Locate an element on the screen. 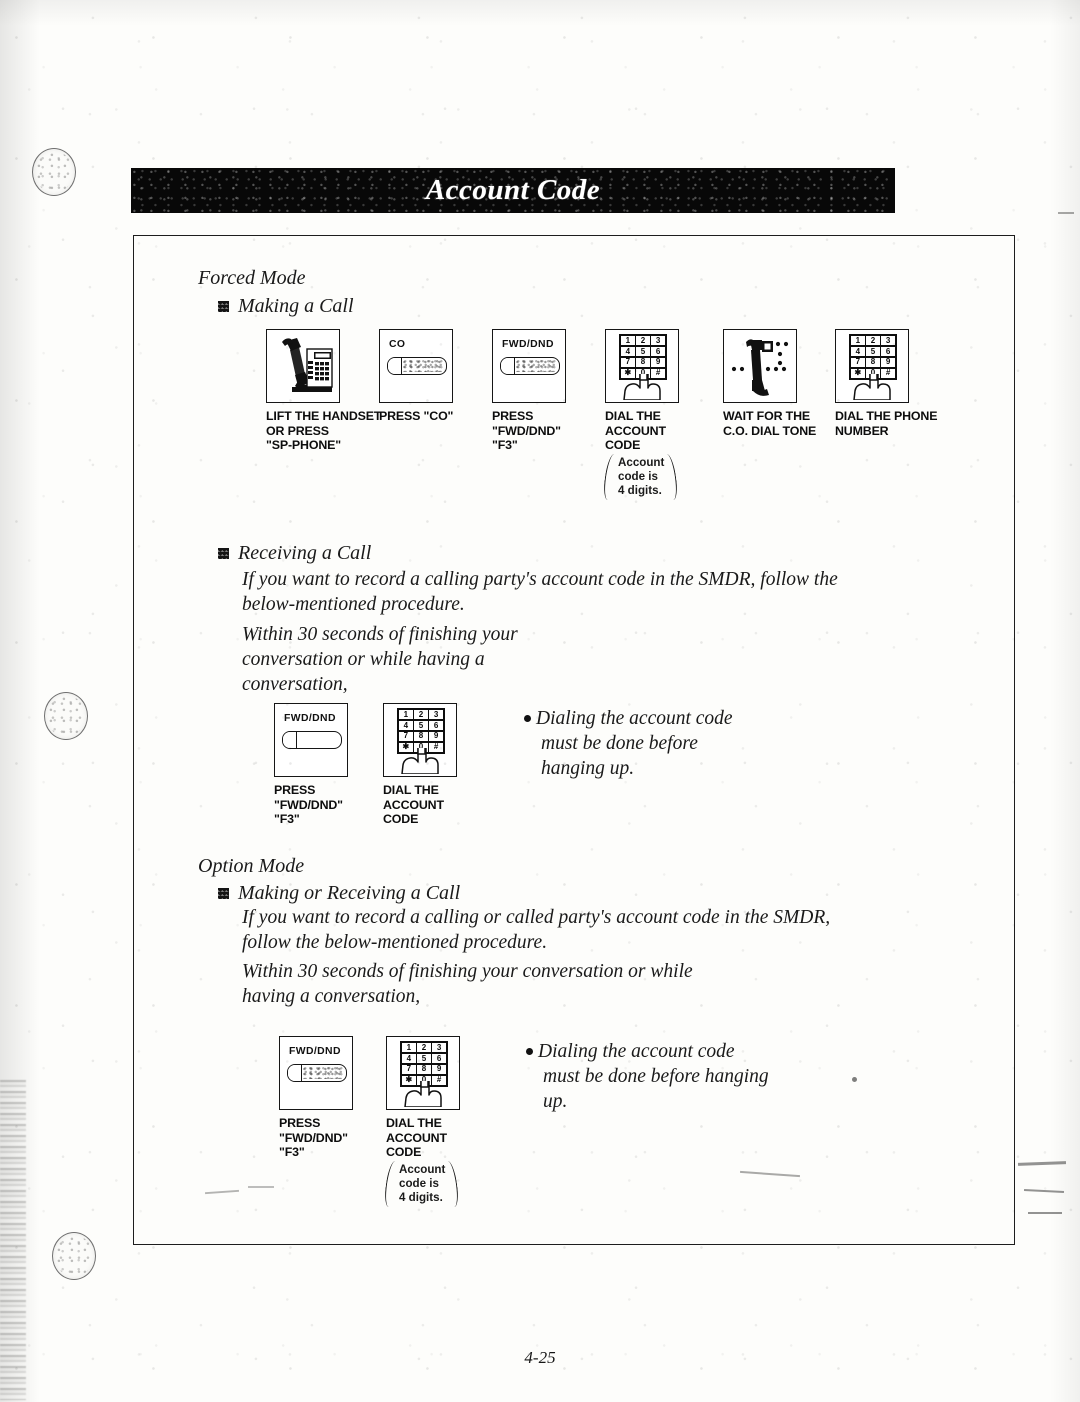  page-number: 4-25 is located at coordinates (540, 1357).